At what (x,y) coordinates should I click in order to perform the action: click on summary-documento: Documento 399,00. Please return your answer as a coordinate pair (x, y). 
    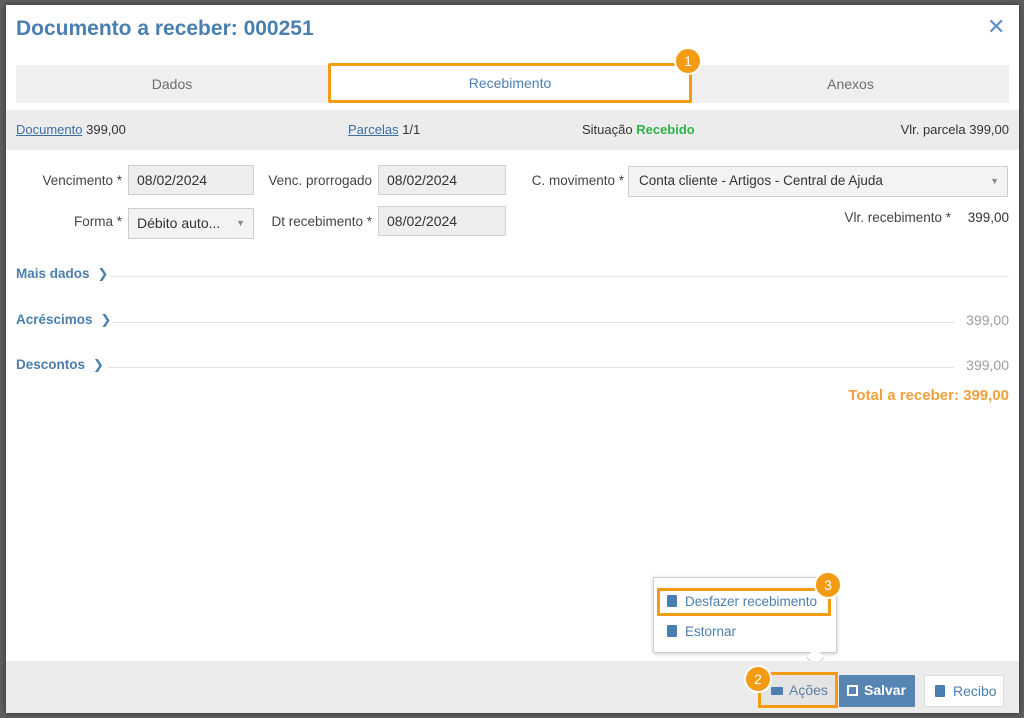
    Looking at the image, I should click on (71, 129).